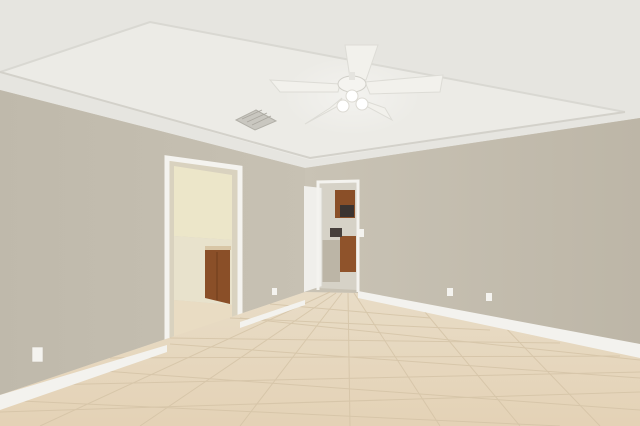 This screenshot has height=426, width=640. I want to click on light-switch-icon, so click(361, 233).